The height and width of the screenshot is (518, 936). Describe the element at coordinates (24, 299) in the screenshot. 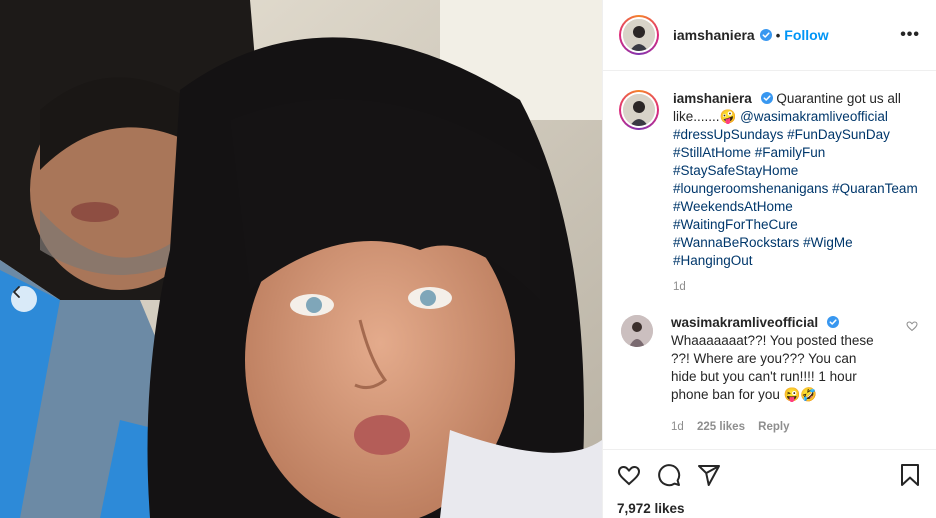

I see `carousel-prev-button` at that location.